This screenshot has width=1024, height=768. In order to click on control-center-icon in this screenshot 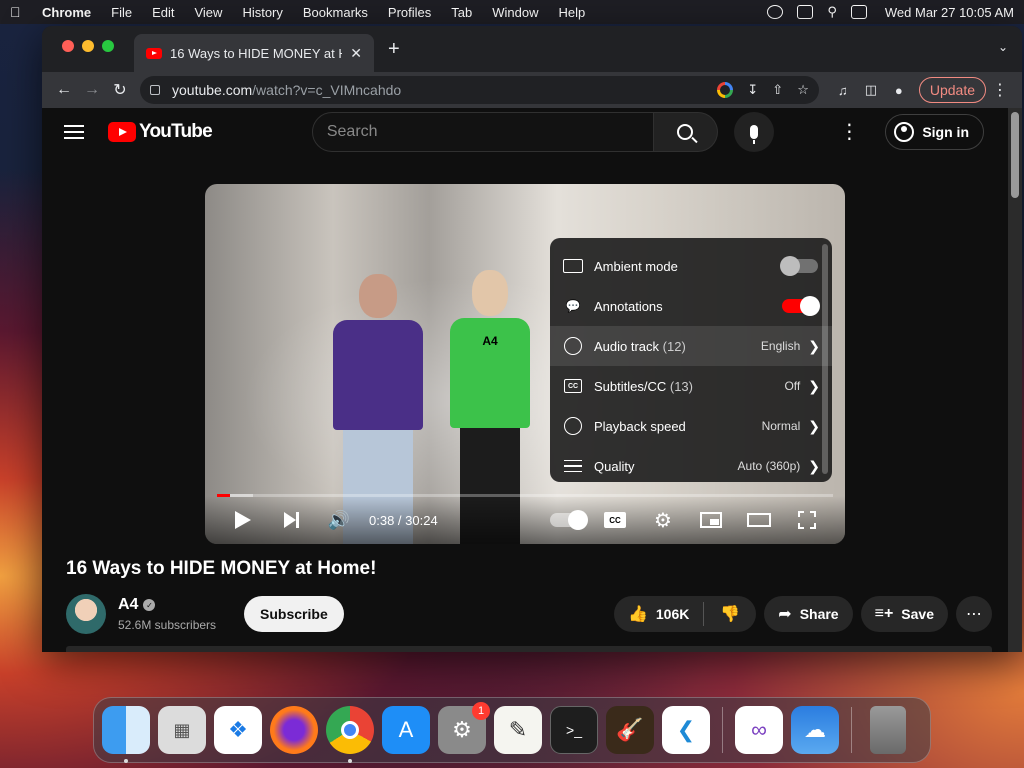, I will do `click(858, 12)`.